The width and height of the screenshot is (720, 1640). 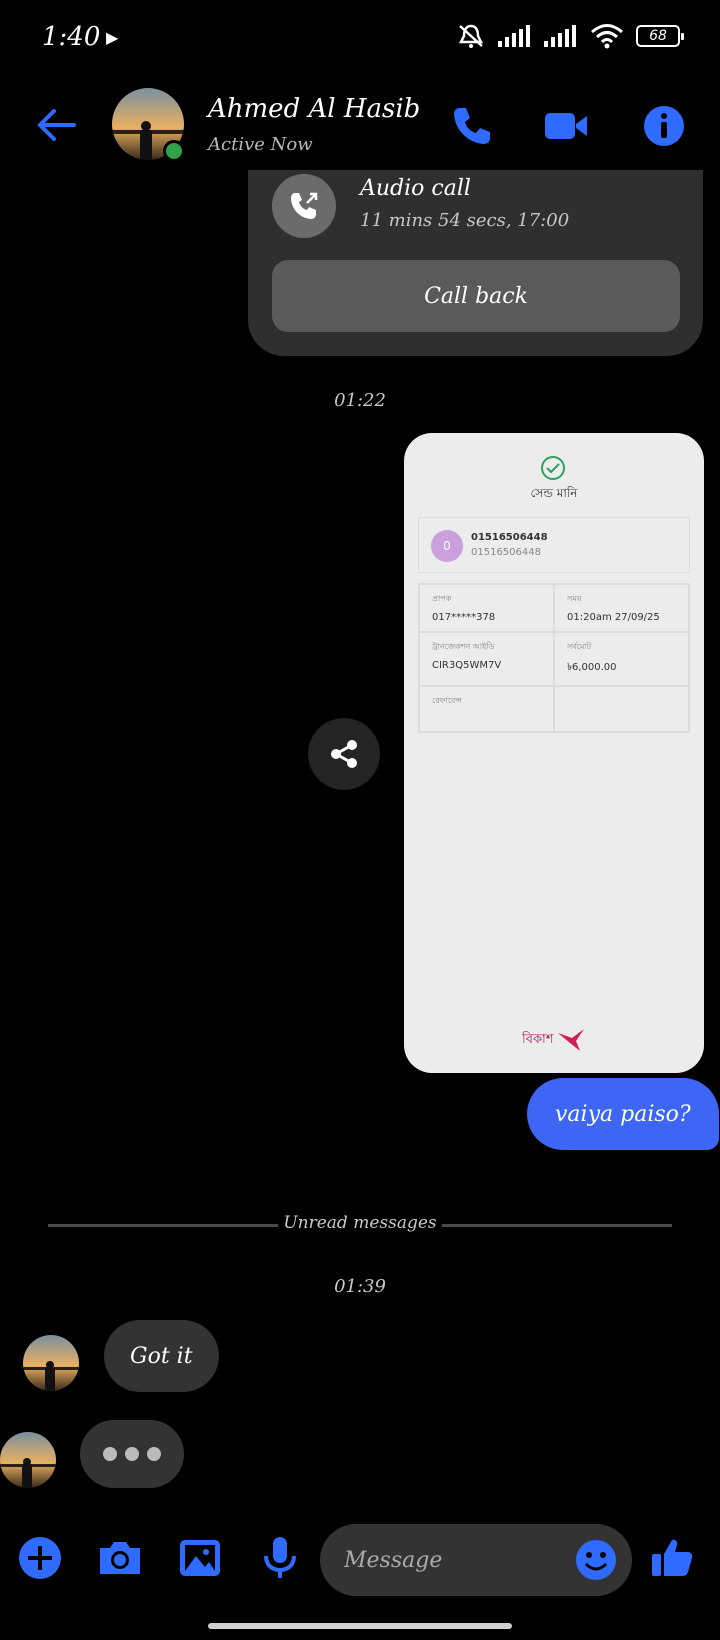 I want to click on divider-right, so click(x=557, y=1225).